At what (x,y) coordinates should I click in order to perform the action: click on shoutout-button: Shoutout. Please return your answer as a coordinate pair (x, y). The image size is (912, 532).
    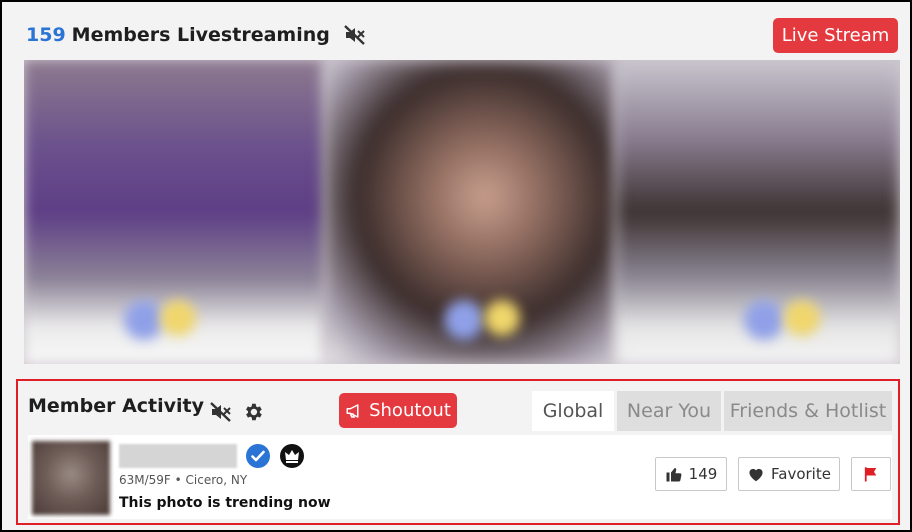
    Looking at the image, I should click on (398, 410).